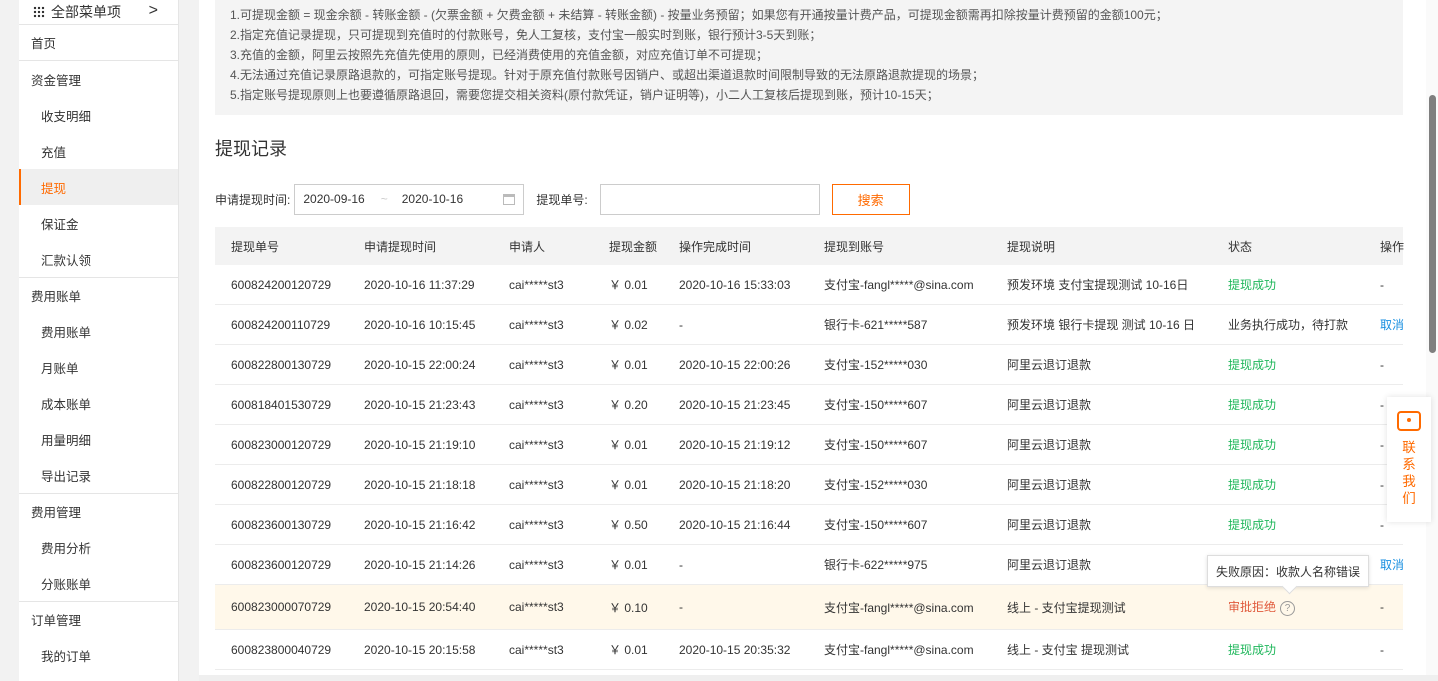 This screenshot has height=681, width=1438. Describe the element at coordinates (1392, 246) in the screenshot. I see `col-header-action: 操作` at that location.